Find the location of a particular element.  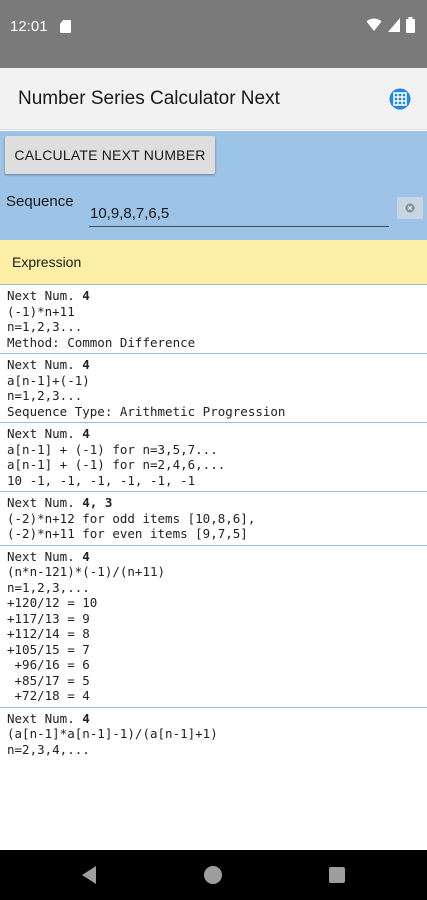

status-icons is located at coordinates (390, 25).